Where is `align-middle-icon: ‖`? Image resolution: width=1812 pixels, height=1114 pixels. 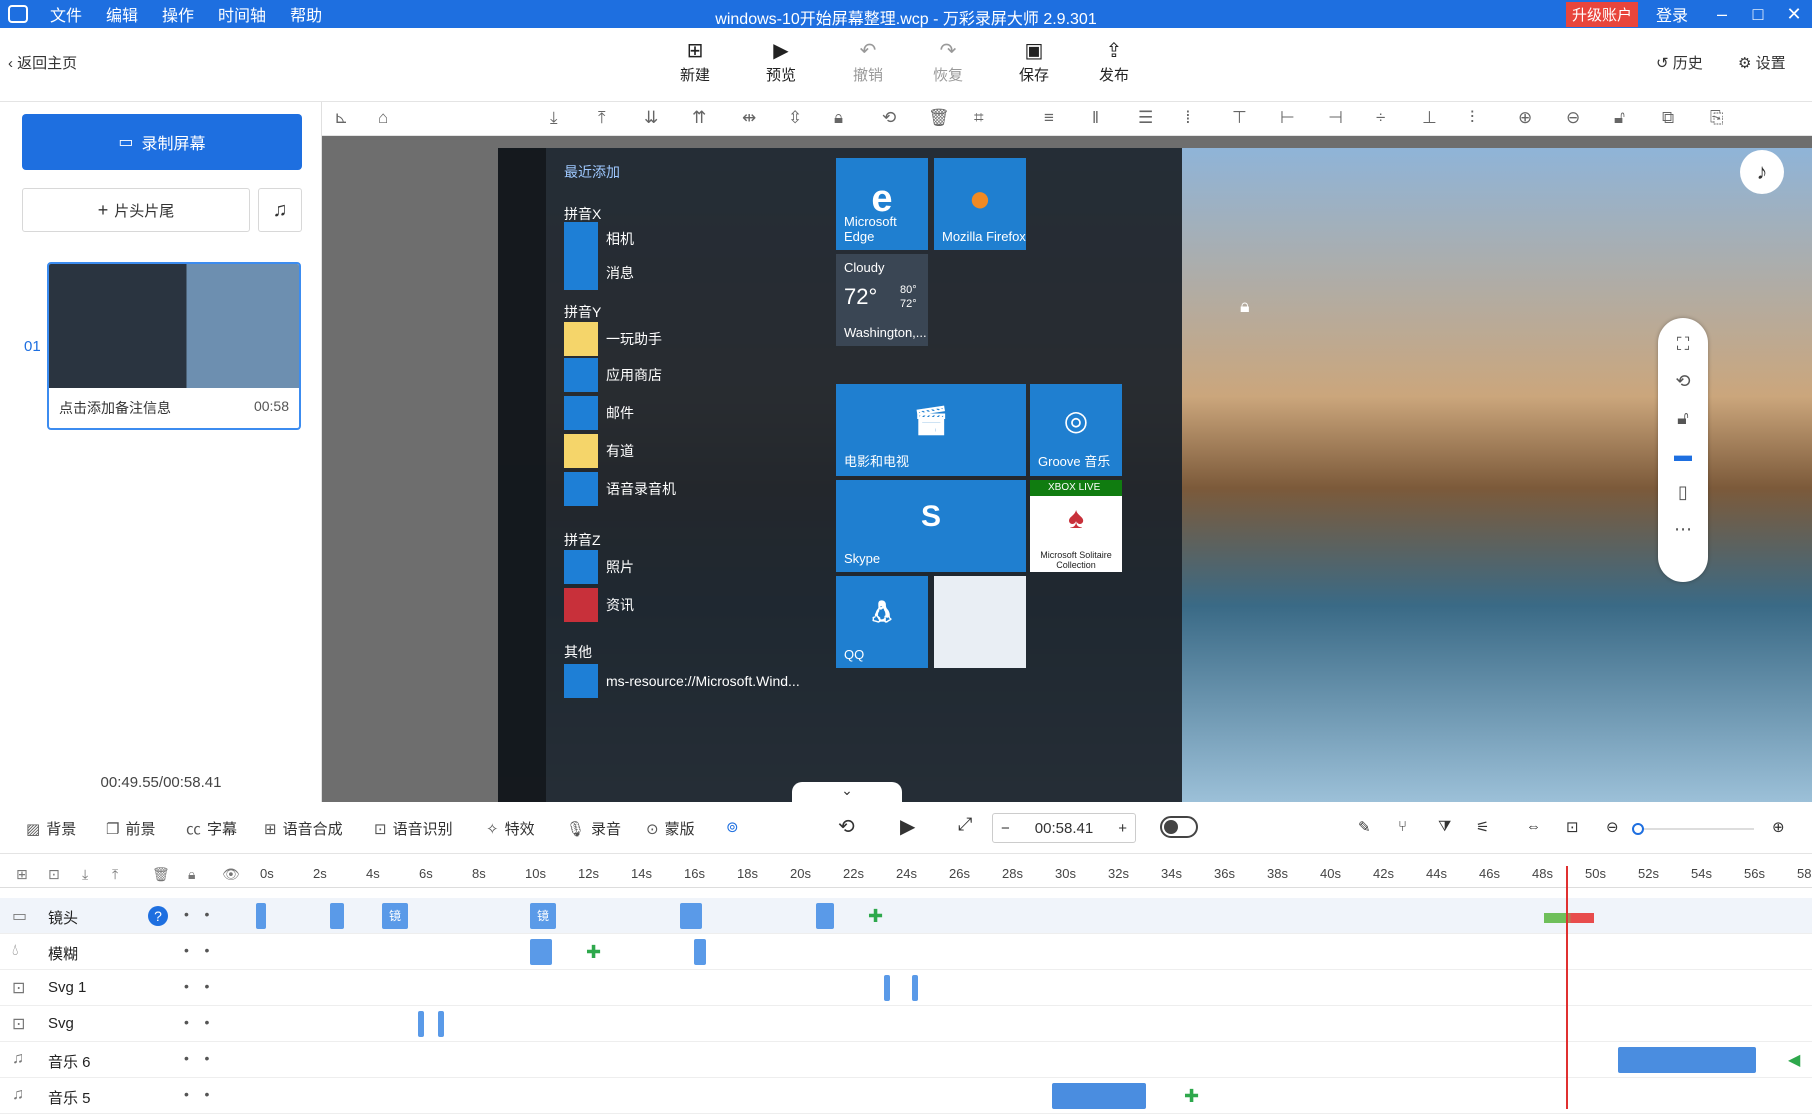 align-middle-icon: ‖ is located at coordinates (1095, 118).